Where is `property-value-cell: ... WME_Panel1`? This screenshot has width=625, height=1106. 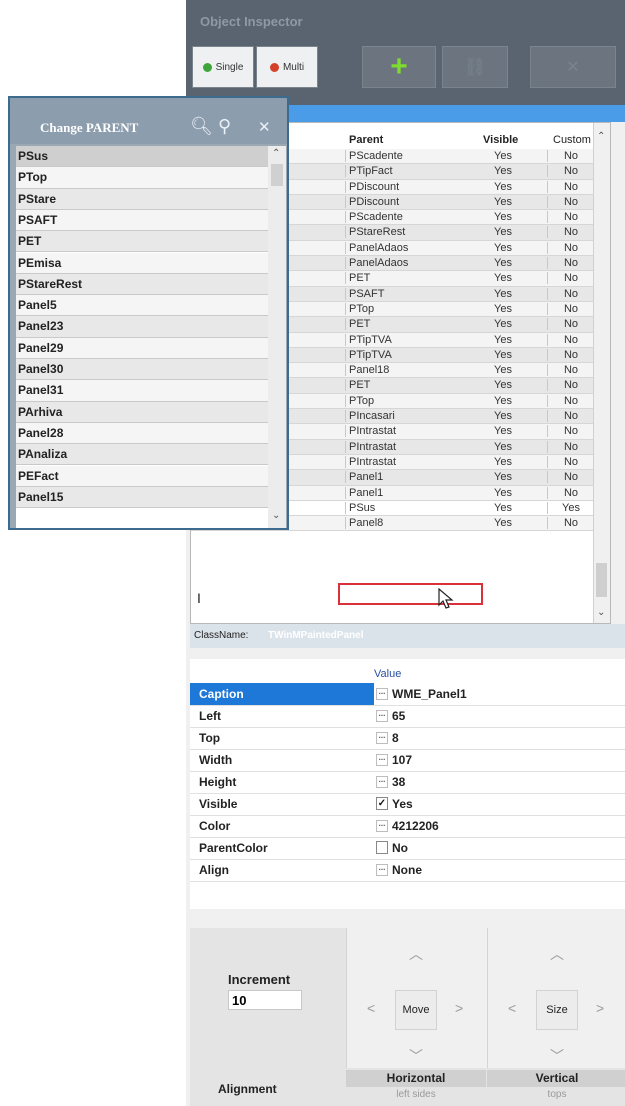 property-value-cell: ... WME_Panel1 is located at coordinates (499, 694).